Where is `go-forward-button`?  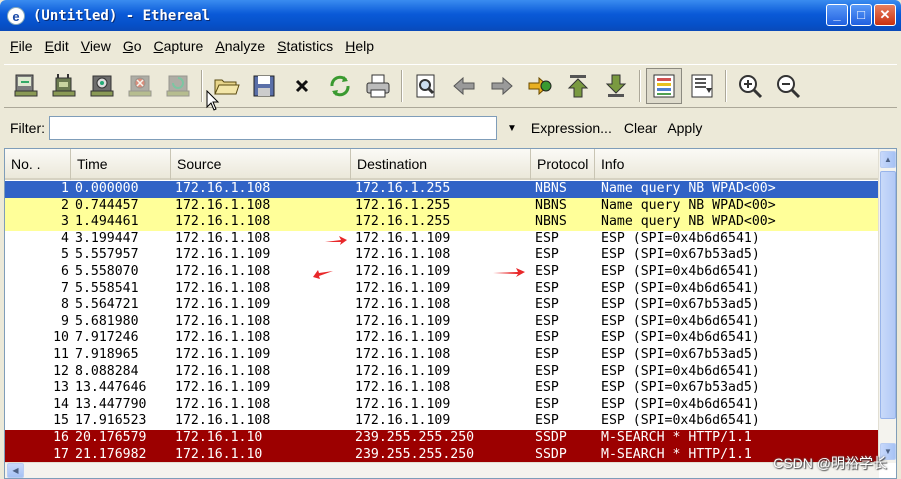
go-forward-button is located at coordinates (502, 86).